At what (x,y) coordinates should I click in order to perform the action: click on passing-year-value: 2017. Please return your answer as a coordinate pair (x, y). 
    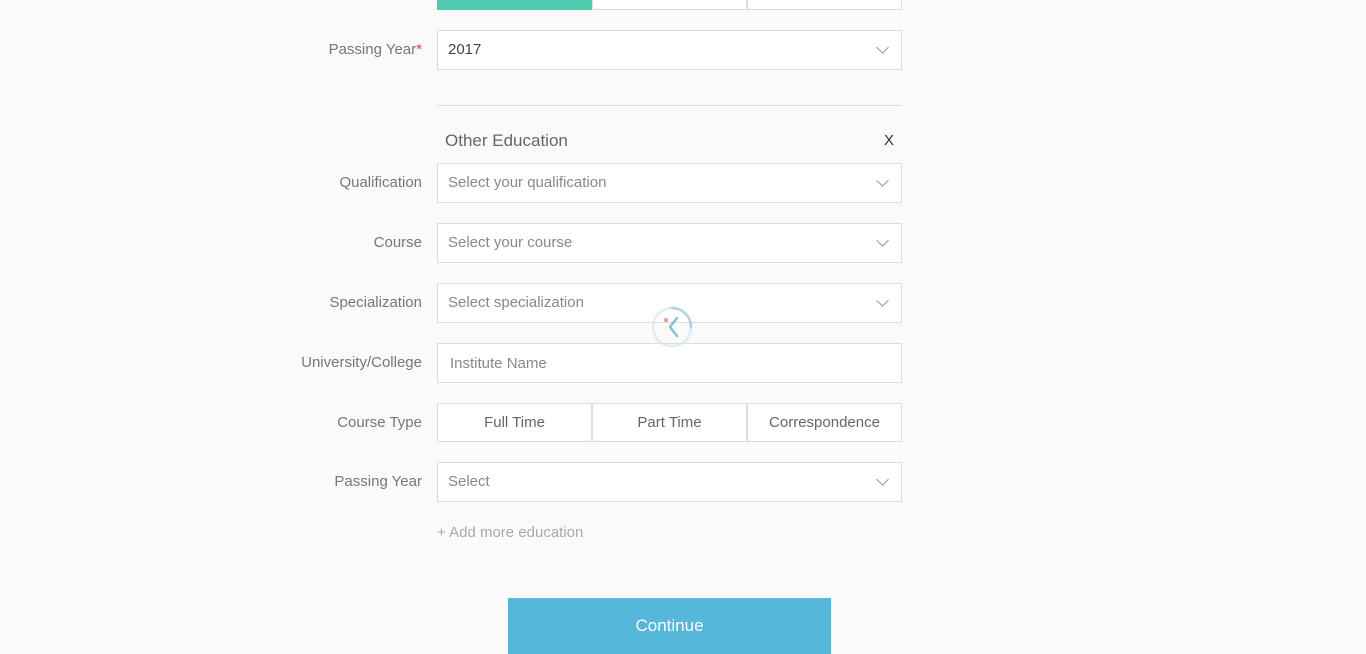
    Looking at the image, I should click on (465, 49).